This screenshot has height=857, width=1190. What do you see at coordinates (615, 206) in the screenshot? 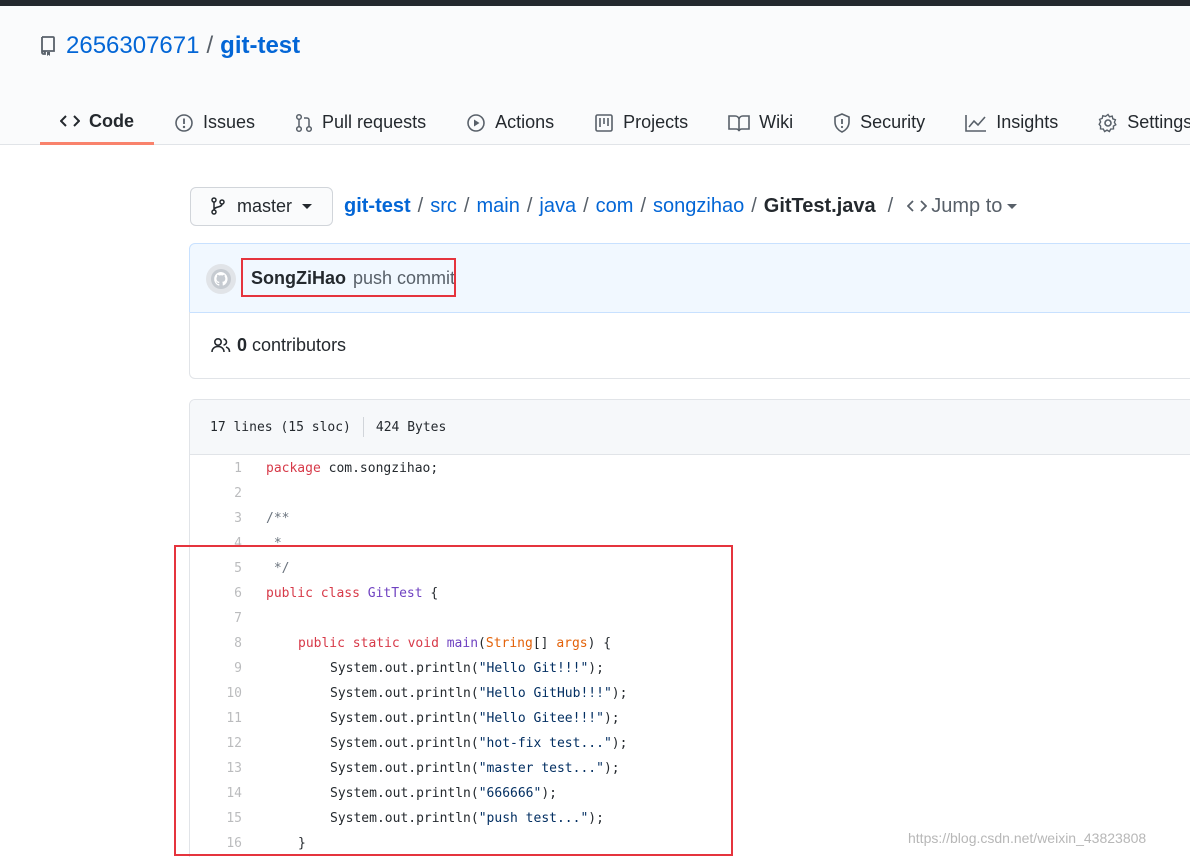
I see `breadcrumb-link-com: com` at bounding box center [615, 206].